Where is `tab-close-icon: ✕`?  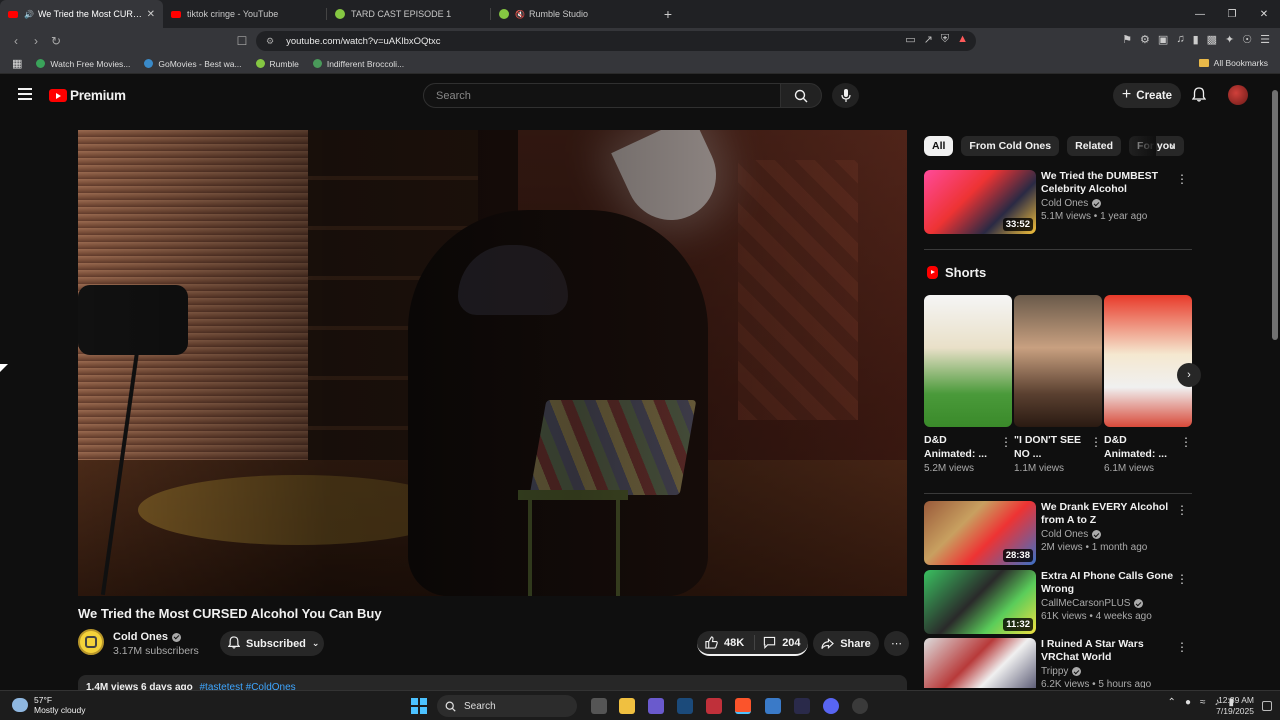
tab-close-icon: ✕ is located at coordinates (151, 14).